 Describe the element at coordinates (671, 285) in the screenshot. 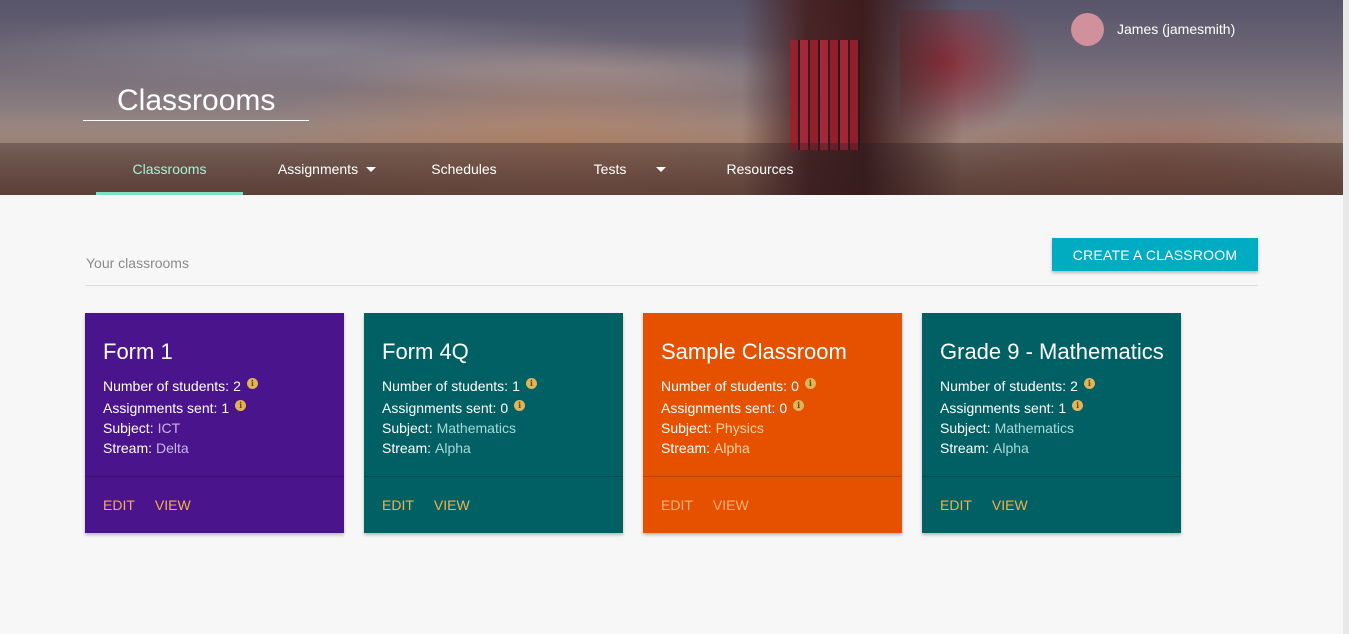

I see `divider` at that location.